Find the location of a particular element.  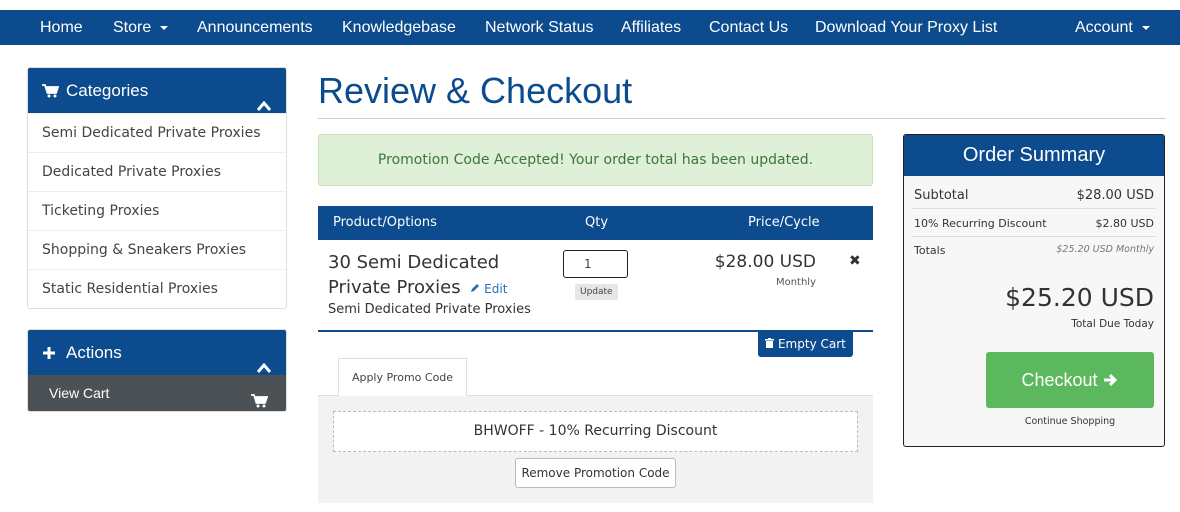

cart-item-name: 30 Semi Dedicated Private Proxies Edit is located at coordinates (428, 276).